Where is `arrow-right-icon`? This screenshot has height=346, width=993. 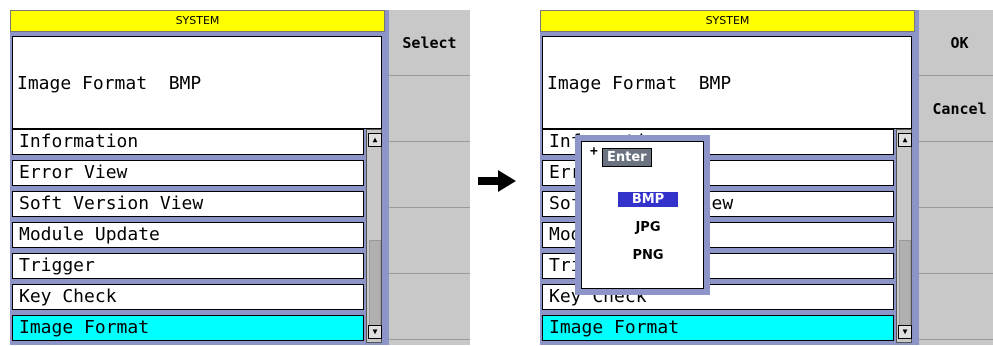
arrow-right-icon is located at coordinates (497, 181).